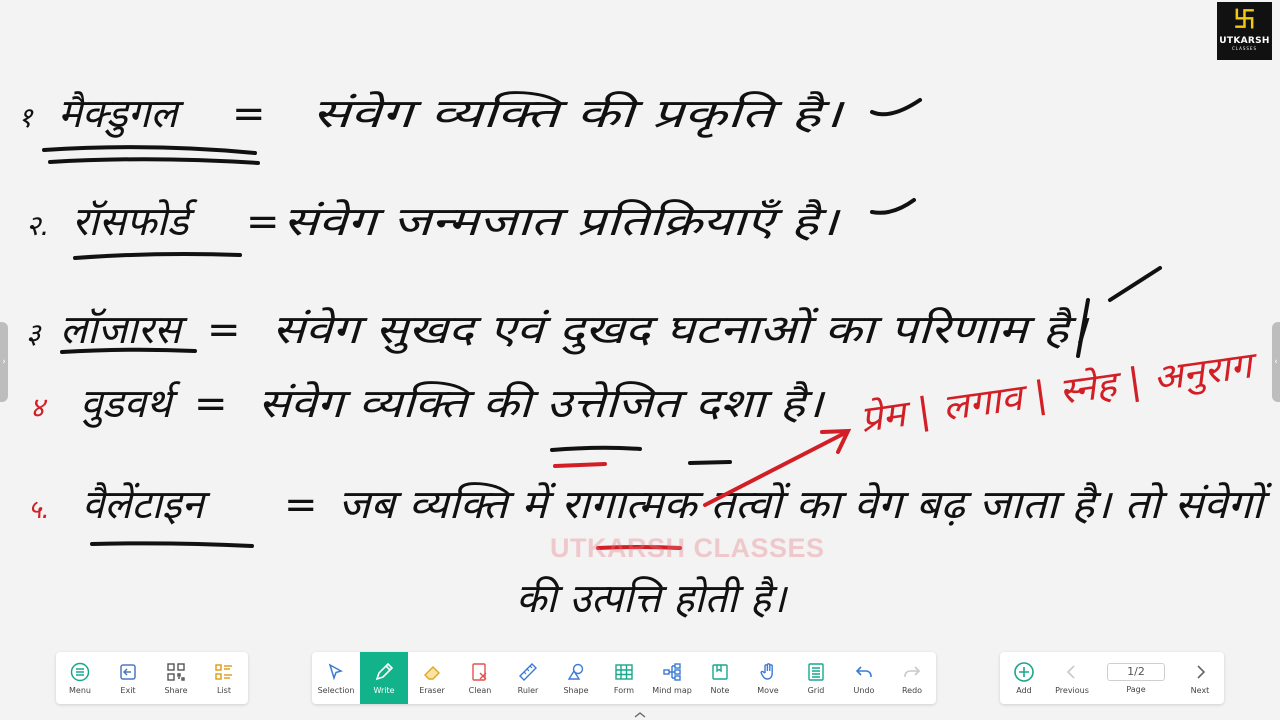 The image size is (1280, 720). Describe the element at coordinates (128, 672) in the screenshot. I see `exit-icon` at that location.